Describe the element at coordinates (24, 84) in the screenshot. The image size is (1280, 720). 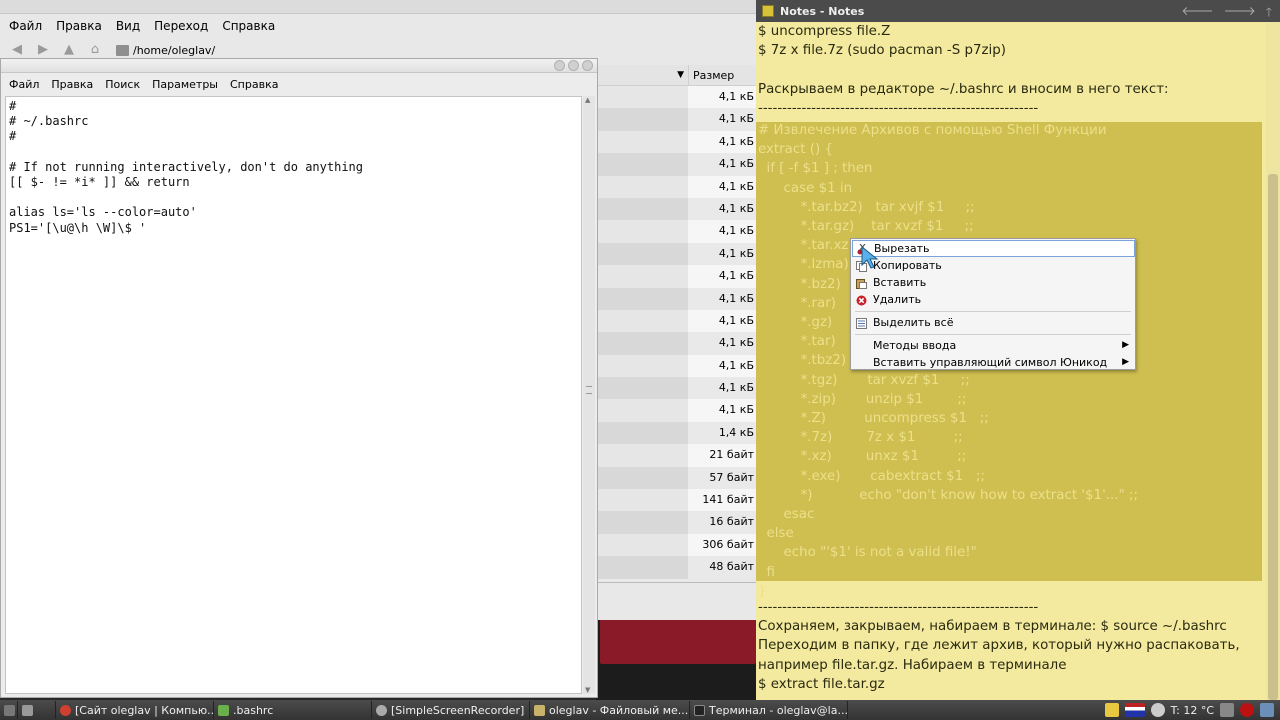
I see `ed-menu-file: Файл` at that location.